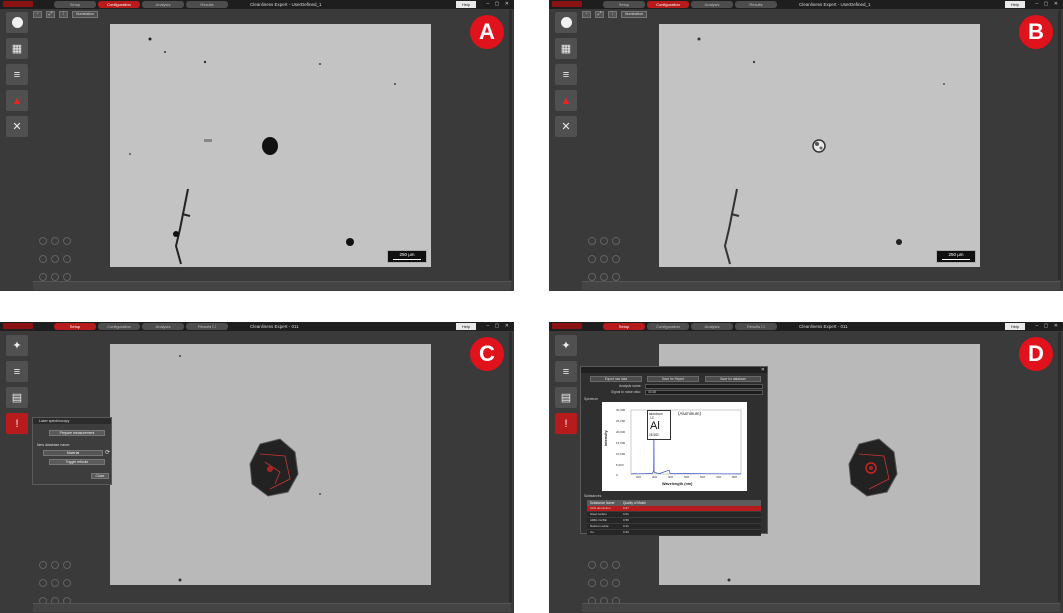  I want to click on analysis-name-input, so click(704, 386).